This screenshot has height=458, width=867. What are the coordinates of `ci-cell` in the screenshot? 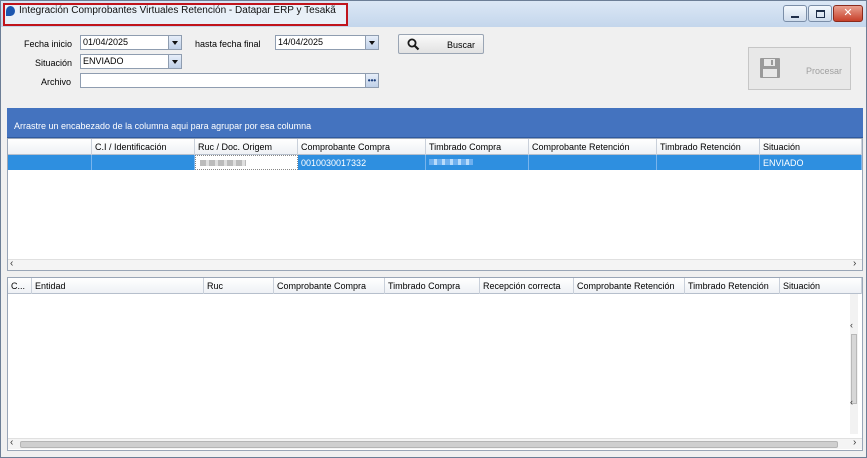 It's located at (143, 162).